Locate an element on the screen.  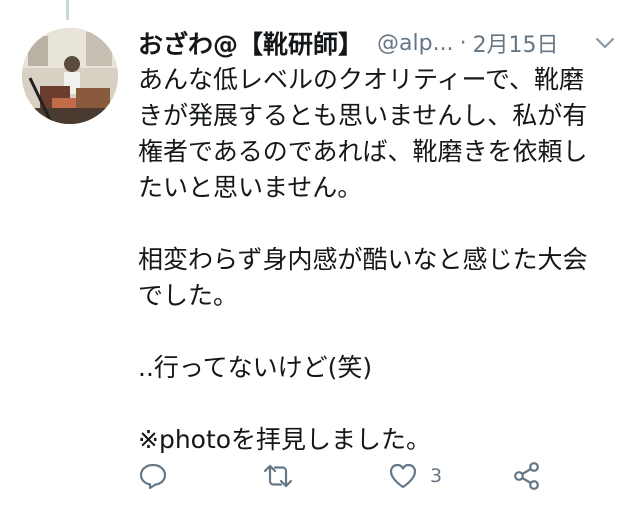
tweet-text-line: たいと思いません。 is located at coordinates (250, 187).